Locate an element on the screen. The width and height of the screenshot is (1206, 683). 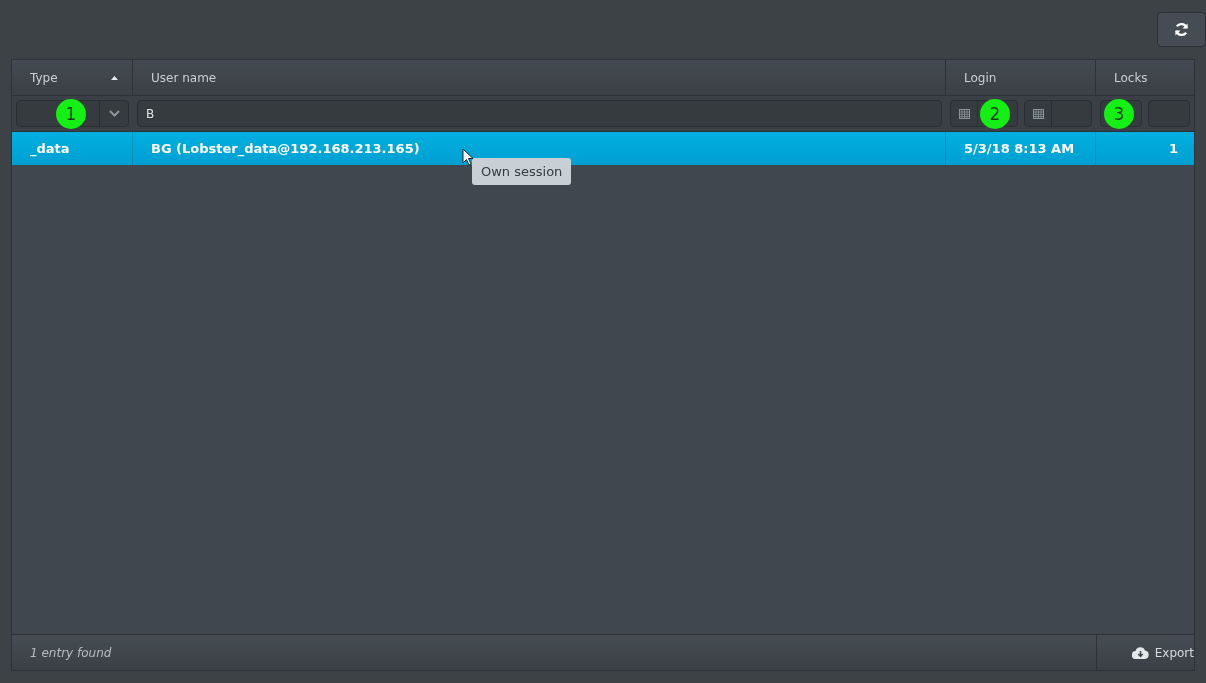
column-header: Type is located at coordinates (44, 77).